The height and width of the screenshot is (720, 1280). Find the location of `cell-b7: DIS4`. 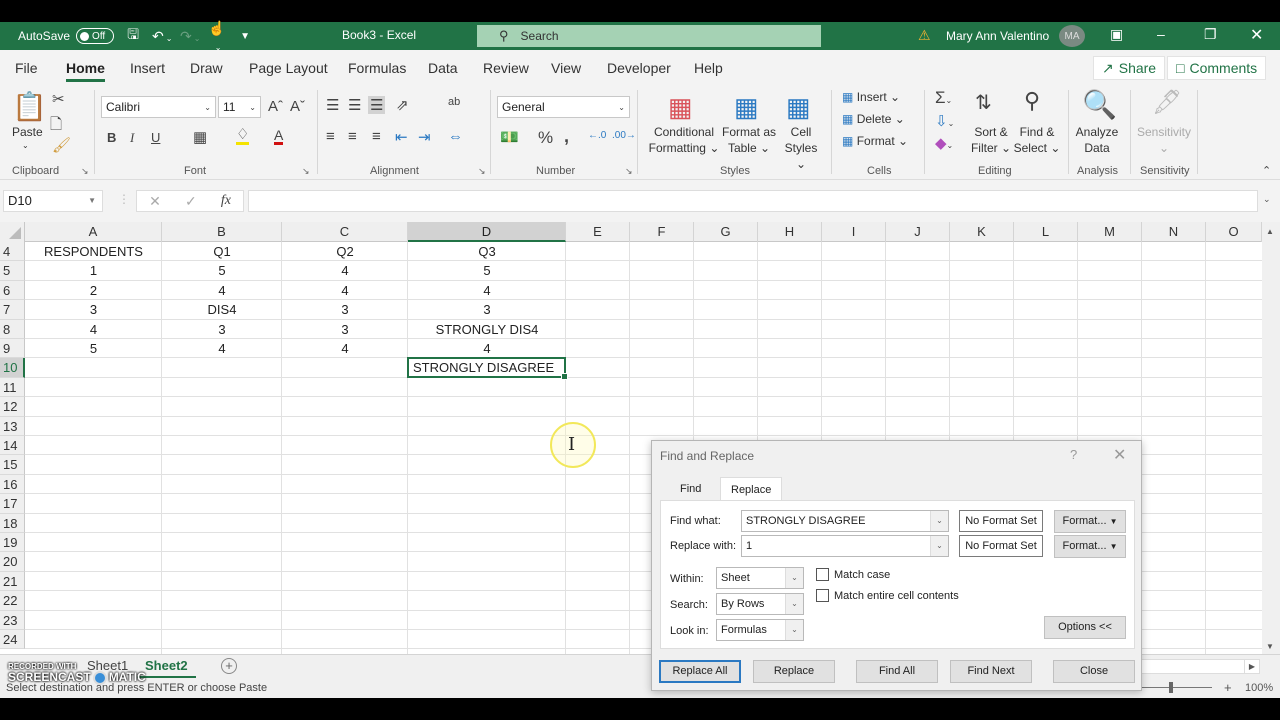

cell-b7: DIS4 is located at coordinates (222, 309).